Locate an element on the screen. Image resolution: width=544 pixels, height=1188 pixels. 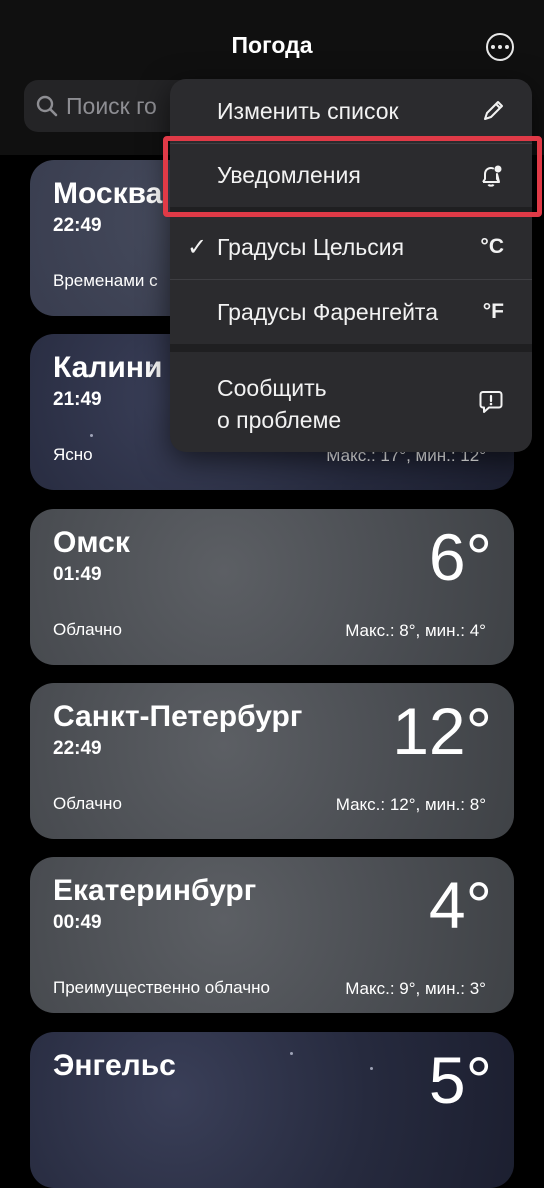
city-temp: 12° is located at coordinates (442, 731).